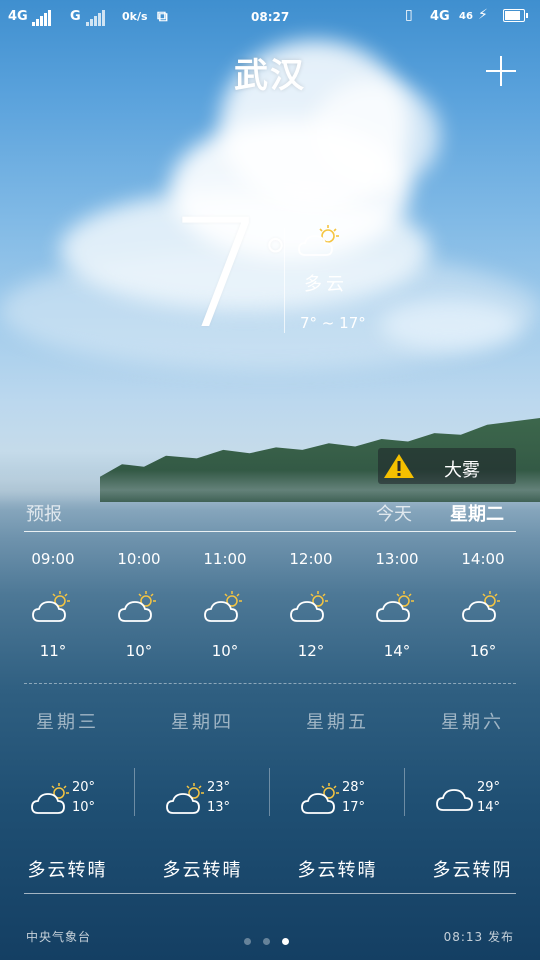  Describe the element at coordinates (218, 275) in the screenshot. I see `current-temp-value: 7` at that location.